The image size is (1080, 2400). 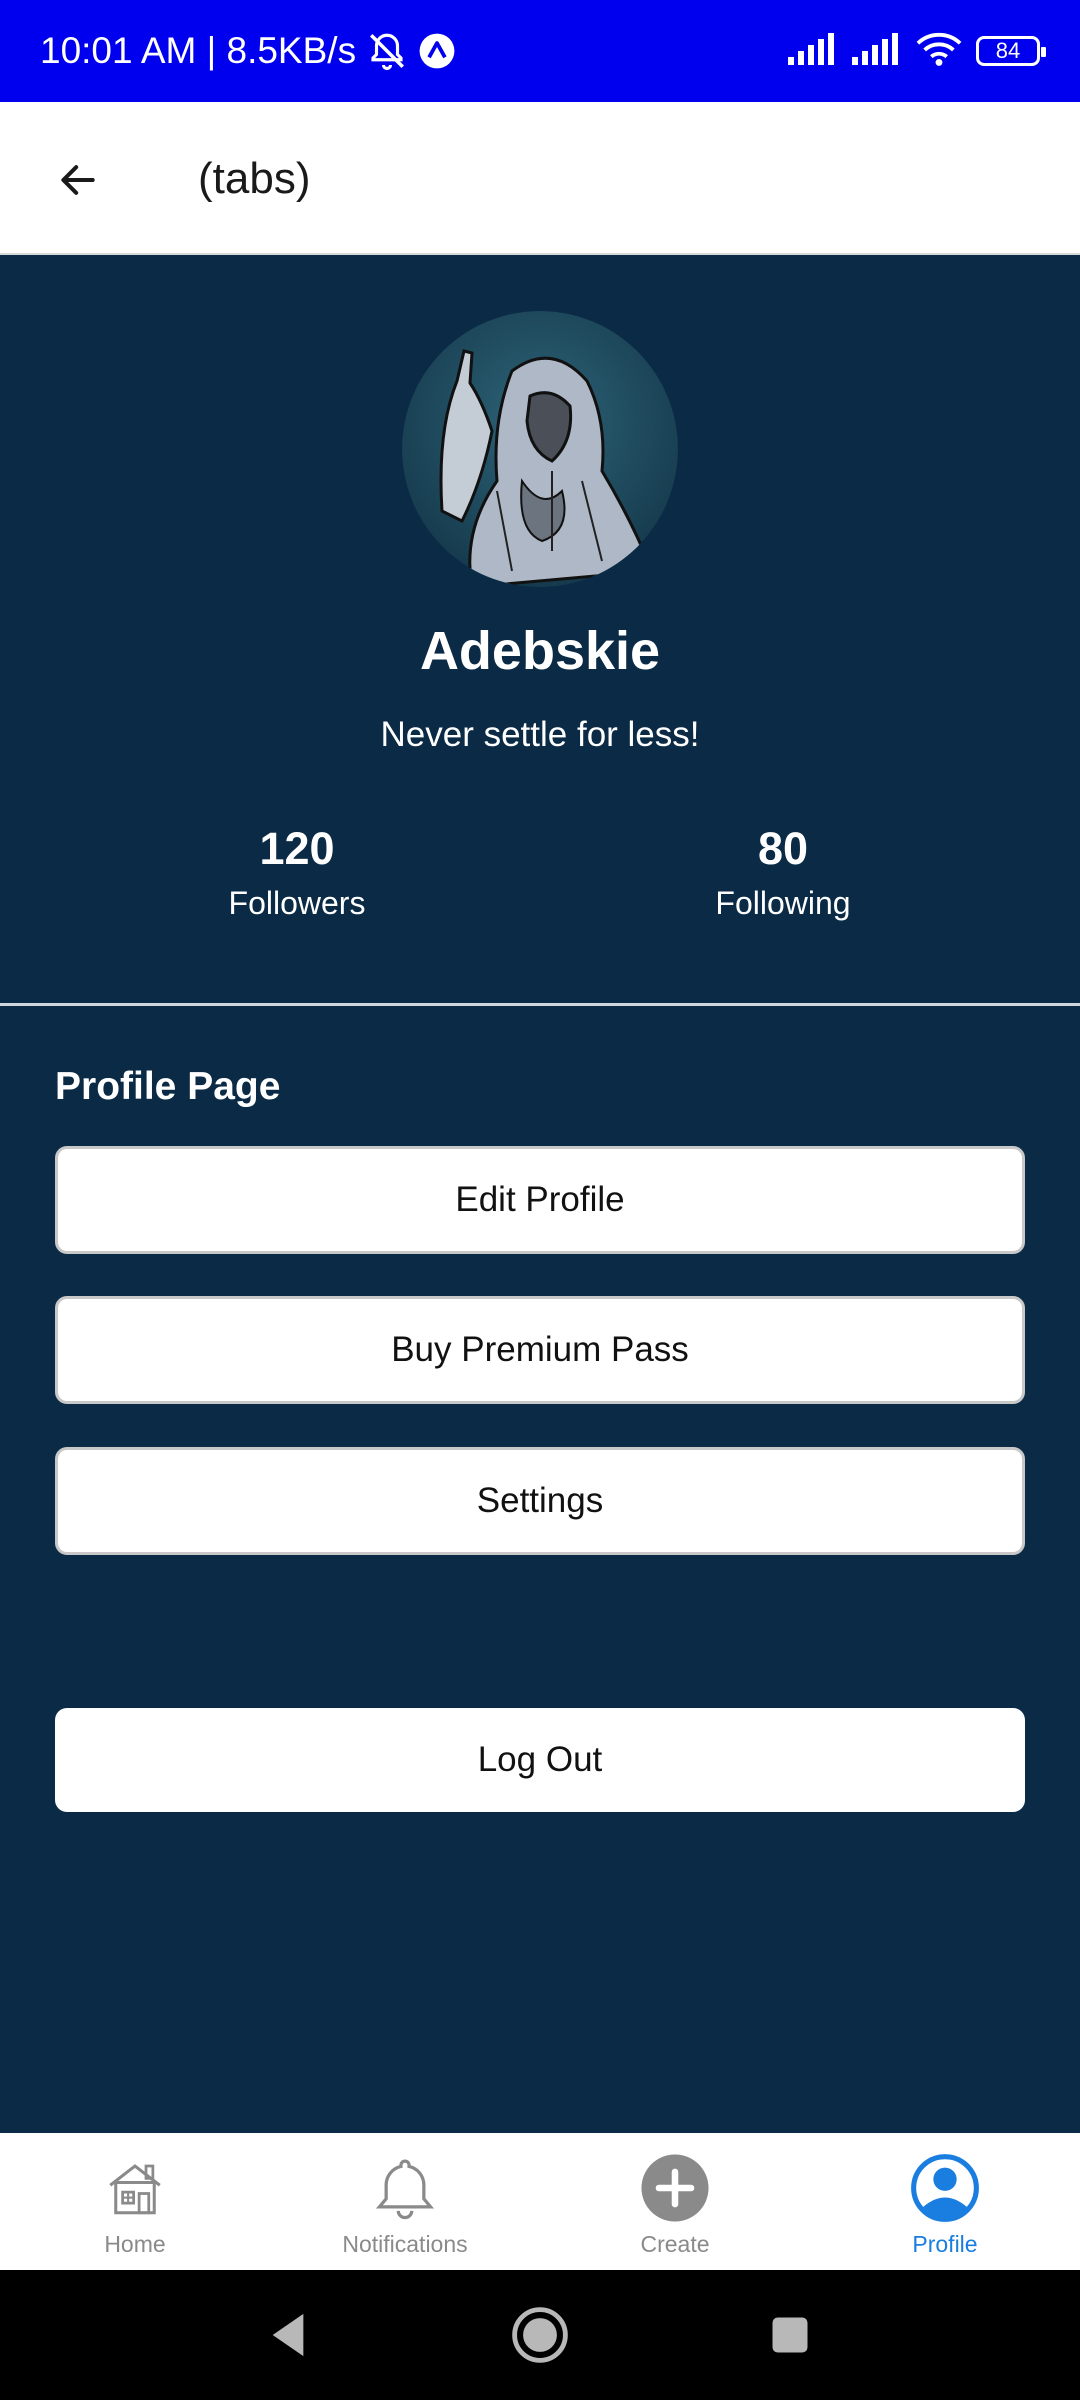 I want to click on followers-count: 120, so click(x=297, y=848).